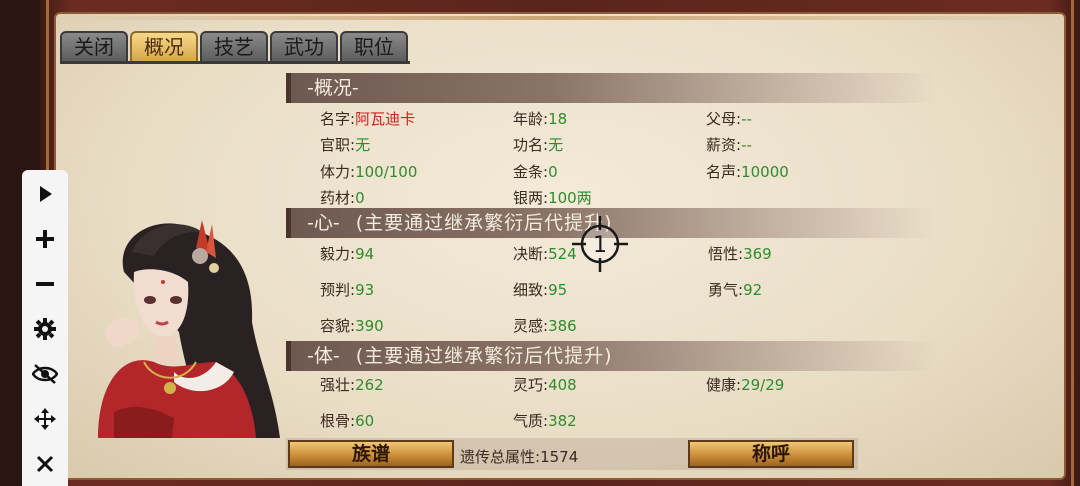  Describe the element at coordinates (765, 172) in the screenshot. I see `stat-value: 10000` at that location.